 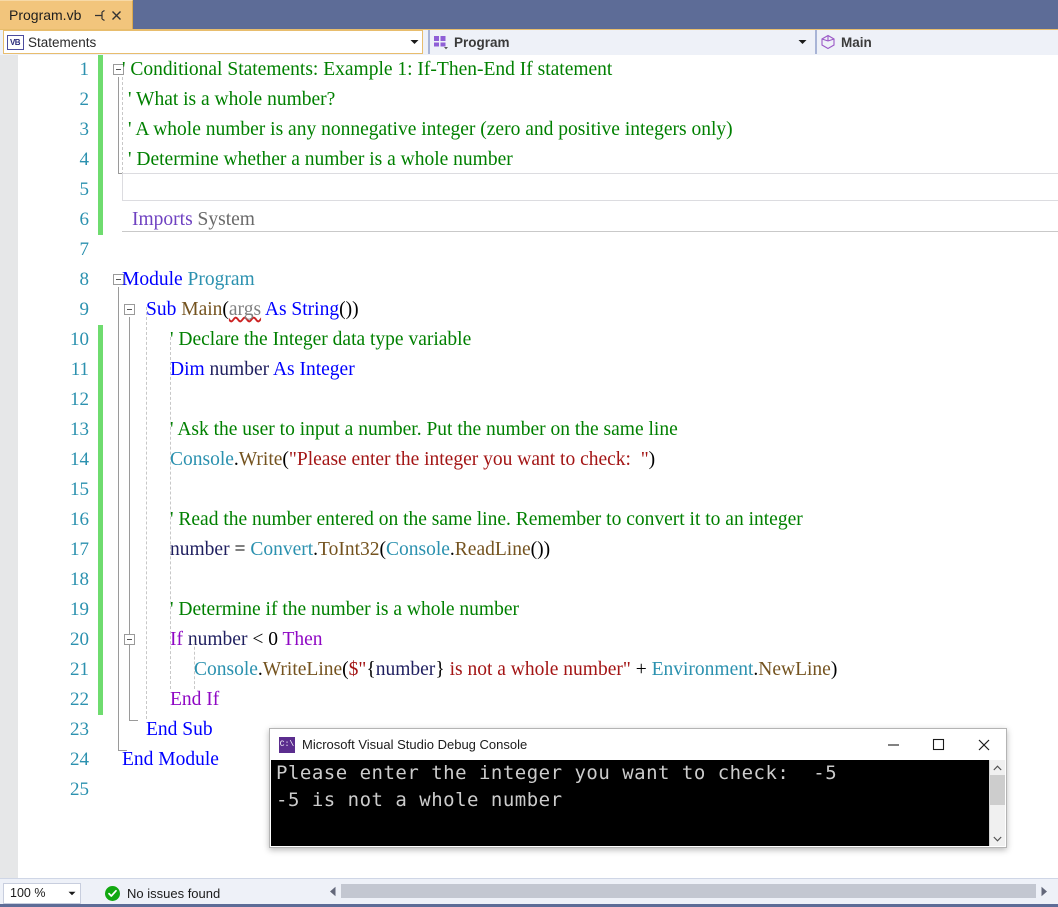 I want to click on line-number: 1, so click(x=84, y=69).